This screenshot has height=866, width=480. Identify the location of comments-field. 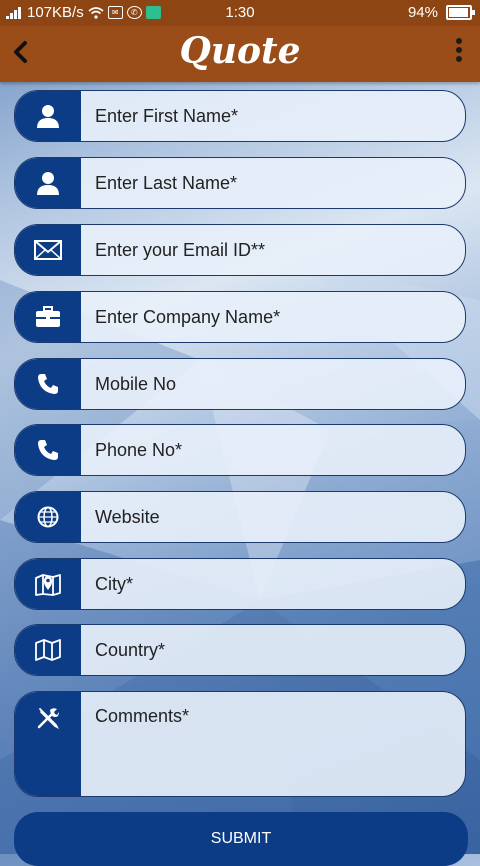
(240, 744).